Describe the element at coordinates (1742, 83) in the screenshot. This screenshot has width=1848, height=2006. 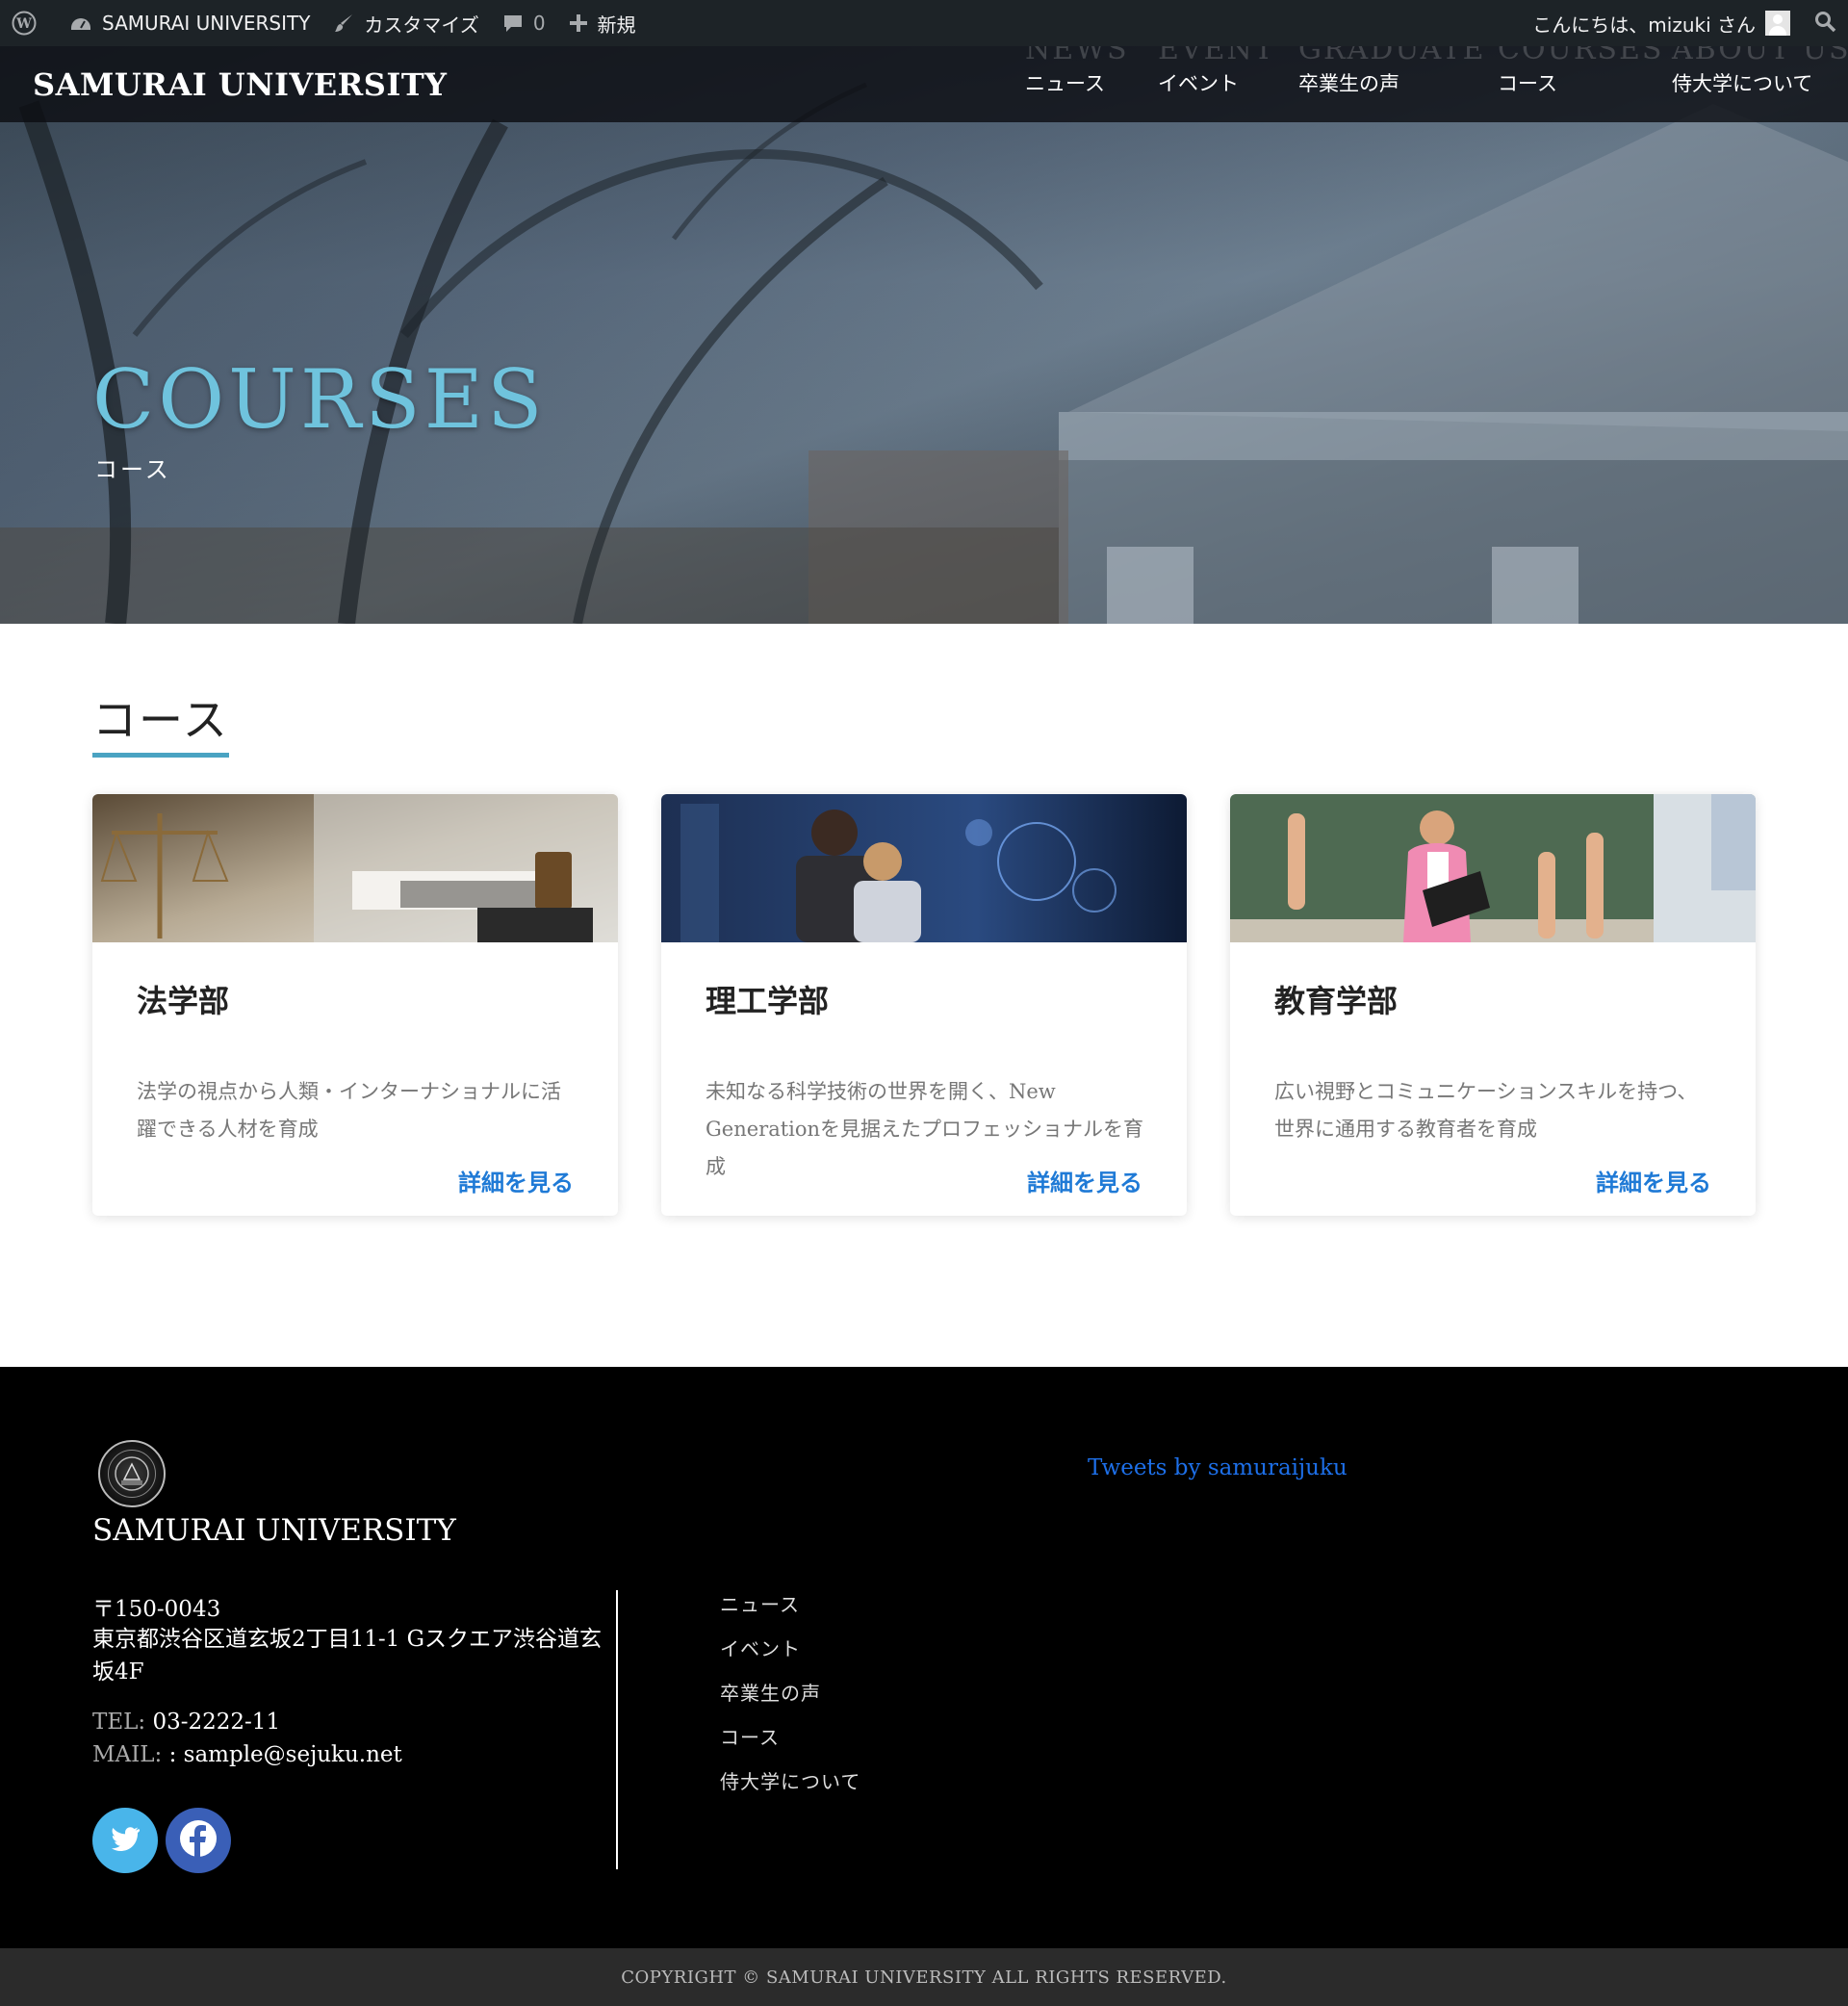
I see `nav-item-label: 侍大学について` at that location.